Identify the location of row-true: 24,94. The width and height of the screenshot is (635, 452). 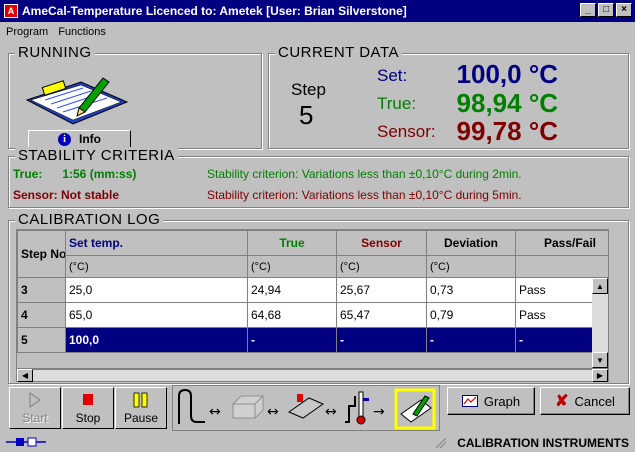
(292, 290).